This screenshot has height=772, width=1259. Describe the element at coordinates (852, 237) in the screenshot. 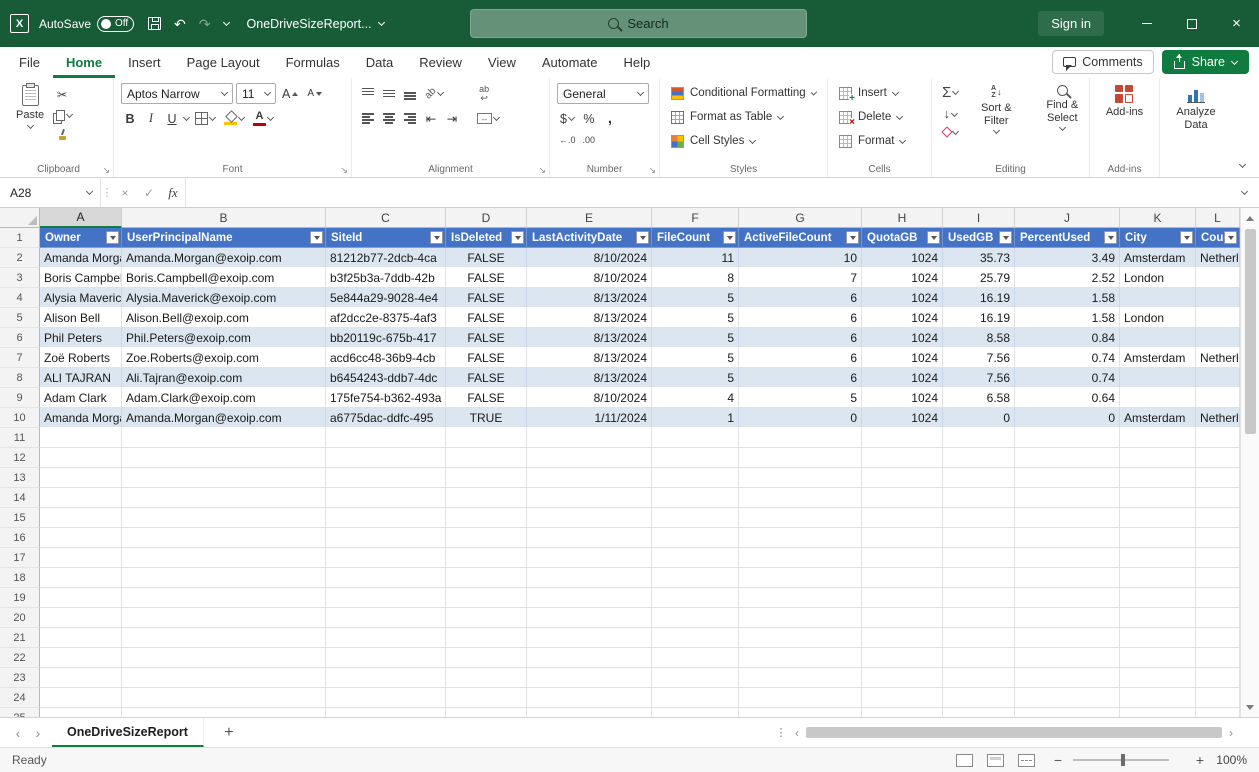

I see `filter-button-G` at that location.